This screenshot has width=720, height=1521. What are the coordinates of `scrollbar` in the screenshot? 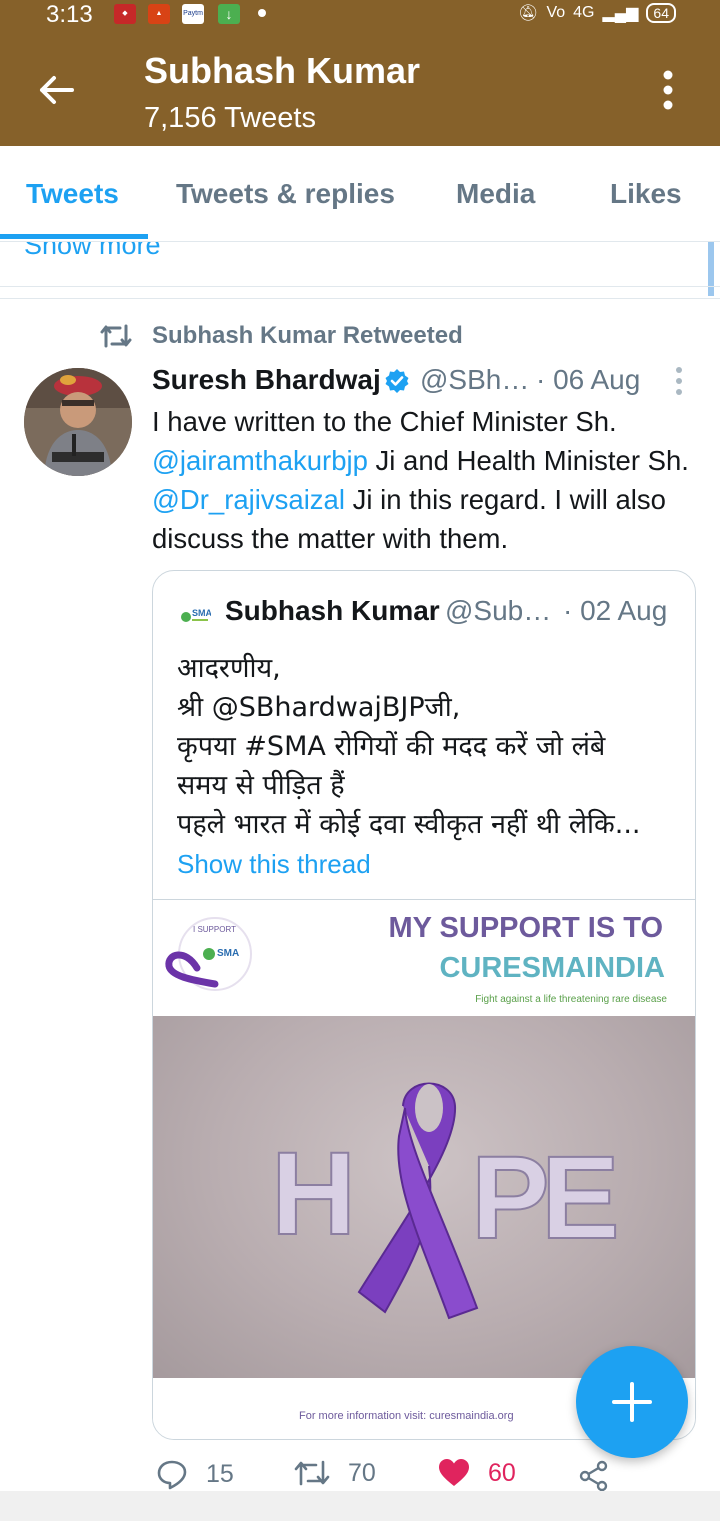 It's located at (711, 269).